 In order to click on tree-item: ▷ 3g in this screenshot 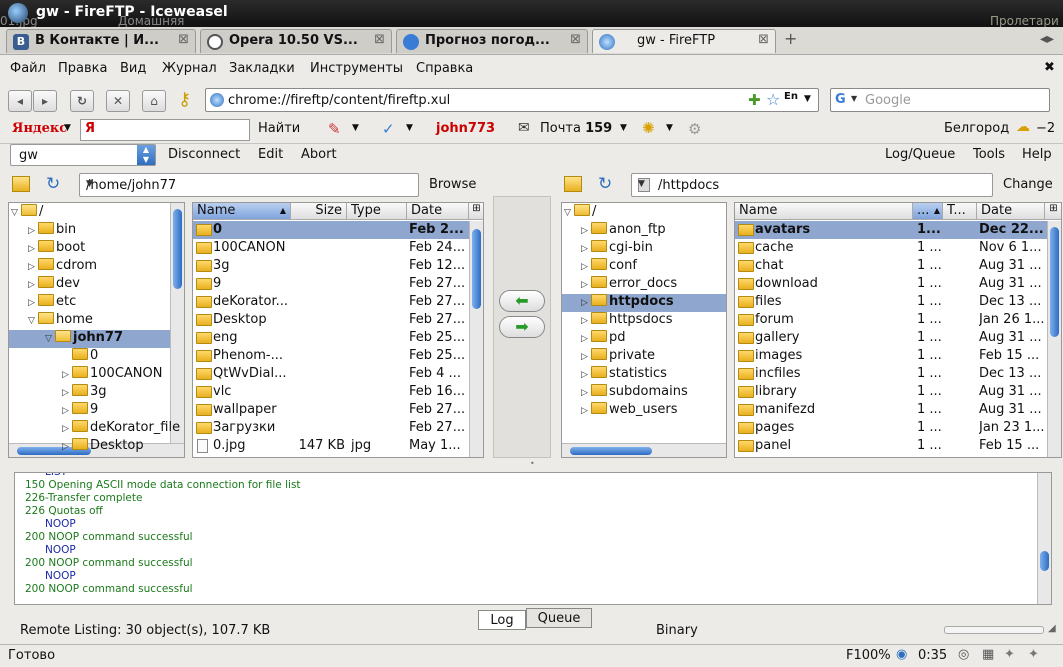, I will do `click(89, 393)`.